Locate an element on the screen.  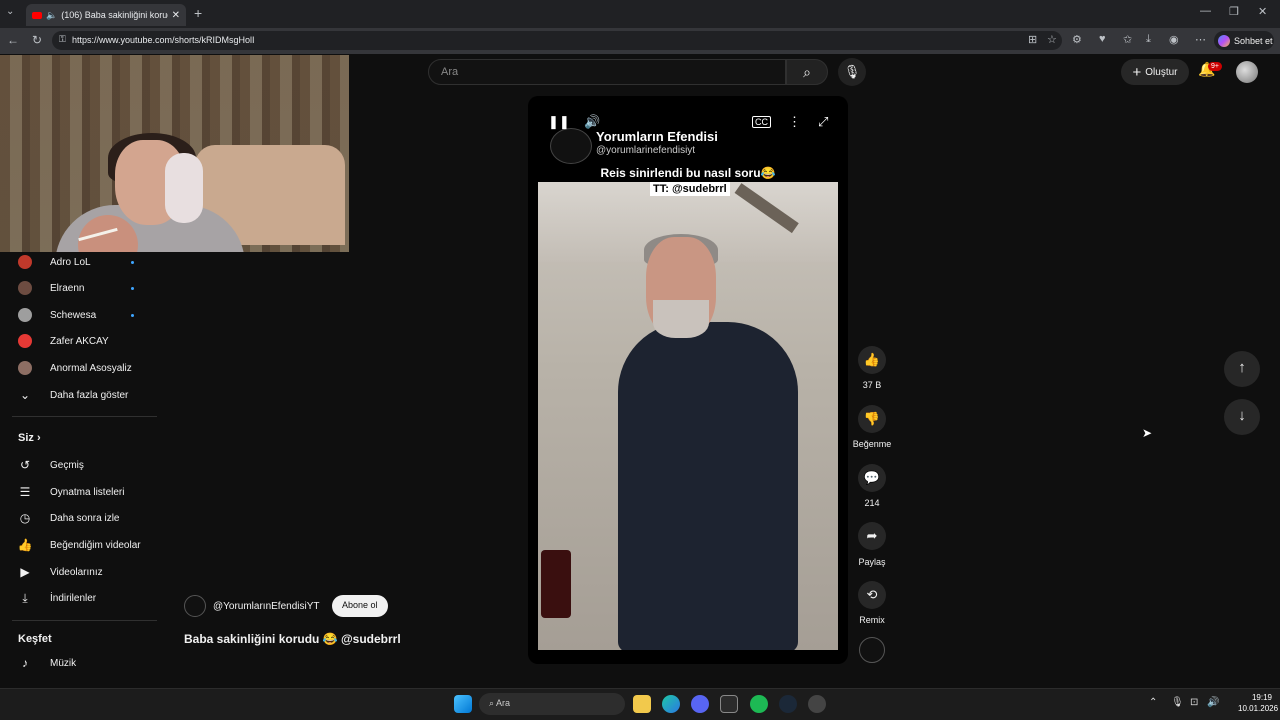
previous-short-button: ↑ is located at coordinates (1242, 369).